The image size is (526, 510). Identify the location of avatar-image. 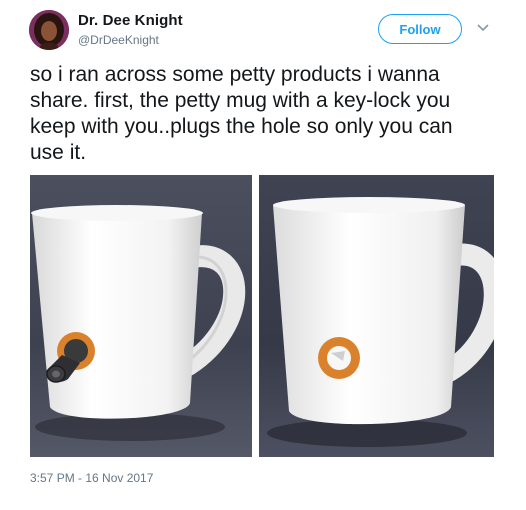
(49, 30).